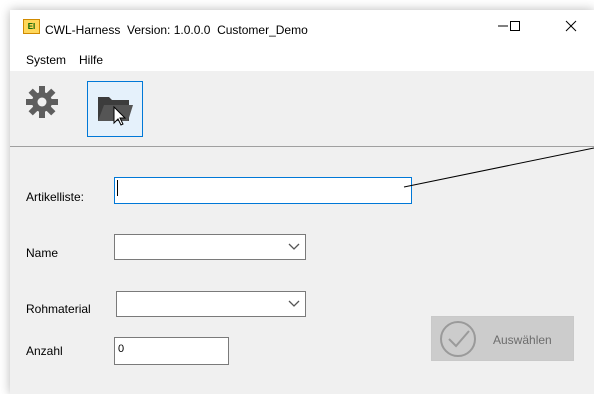  I want to click on name-select, so click(210, 247).